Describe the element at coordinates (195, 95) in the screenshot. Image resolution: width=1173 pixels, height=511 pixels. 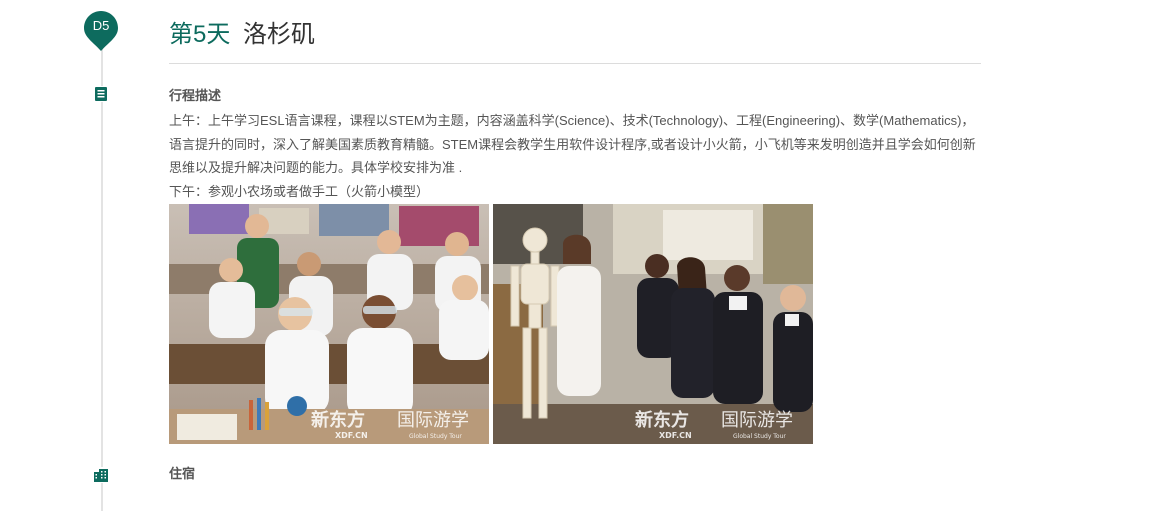
I see `schedule-heading: 行程描述` at that location.